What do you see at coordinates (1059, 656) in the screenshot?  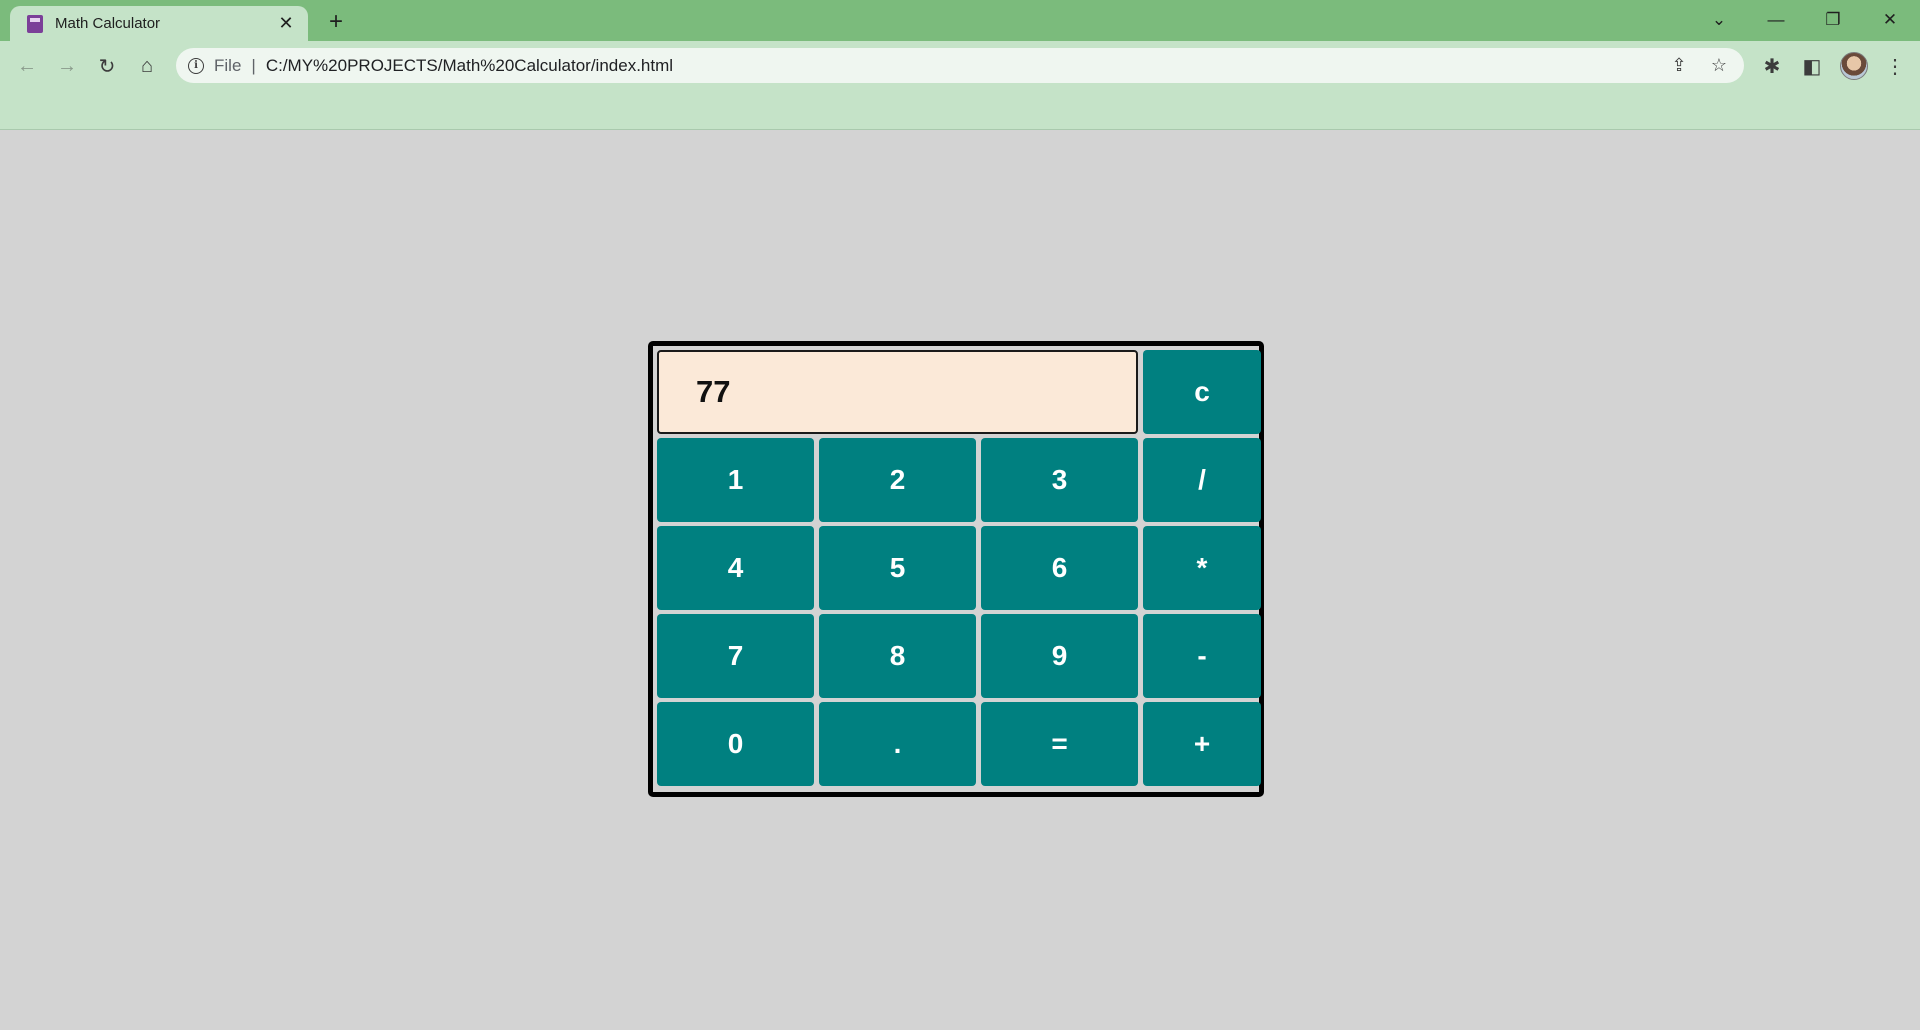 I see `key-9-button: 9` at bounding box center [1059, 656].